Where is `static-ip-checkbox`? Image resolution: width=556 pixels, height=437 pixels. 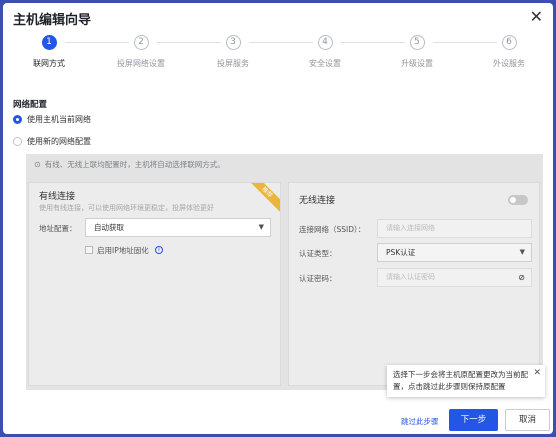 static-ip-checkbox is located at coordinates (89, 250).